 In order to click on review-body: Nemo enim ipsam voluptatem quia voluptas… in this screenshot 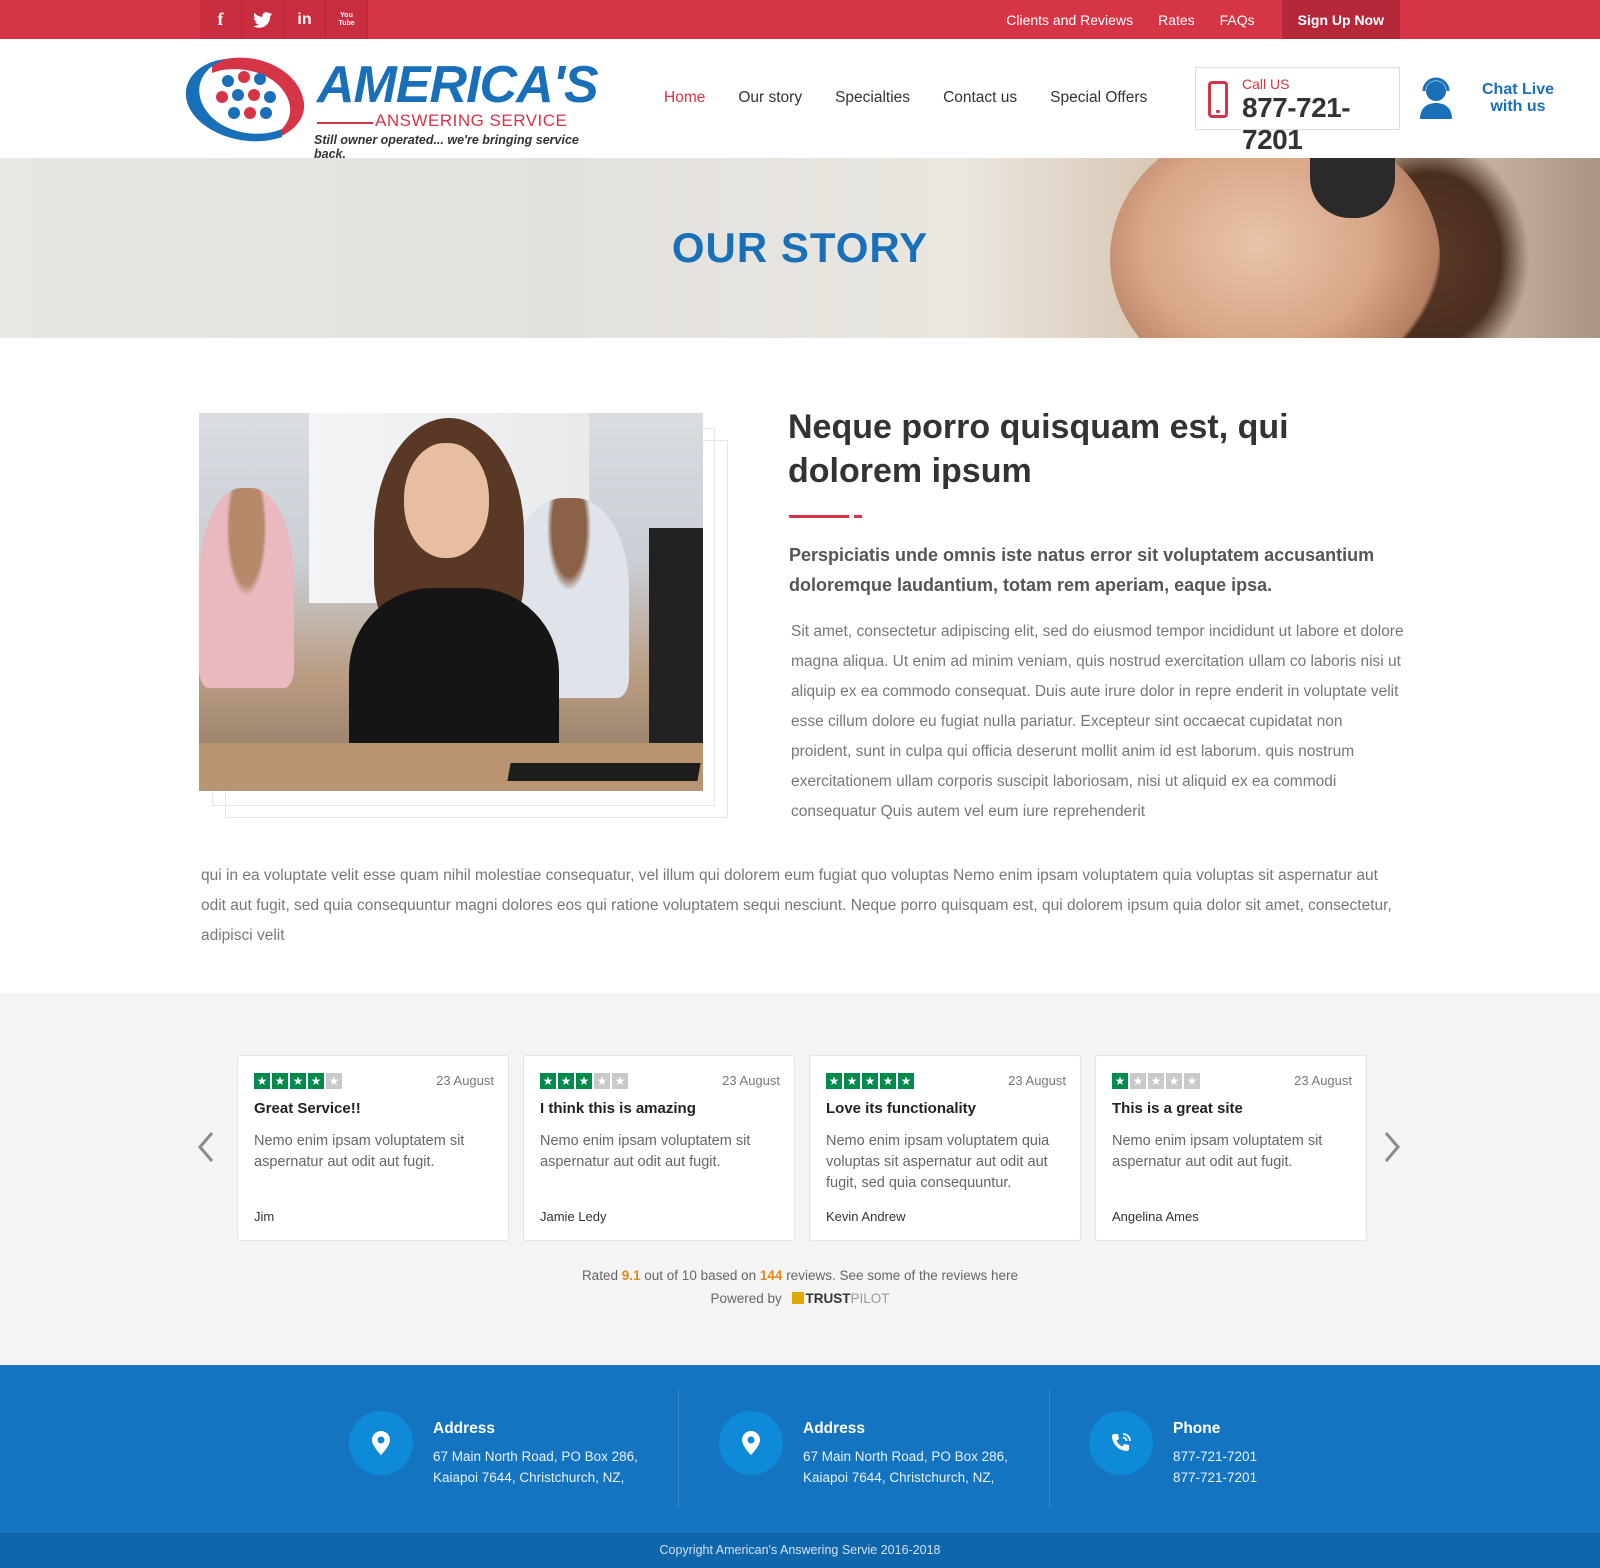, I will do `click(938, 1162)`.